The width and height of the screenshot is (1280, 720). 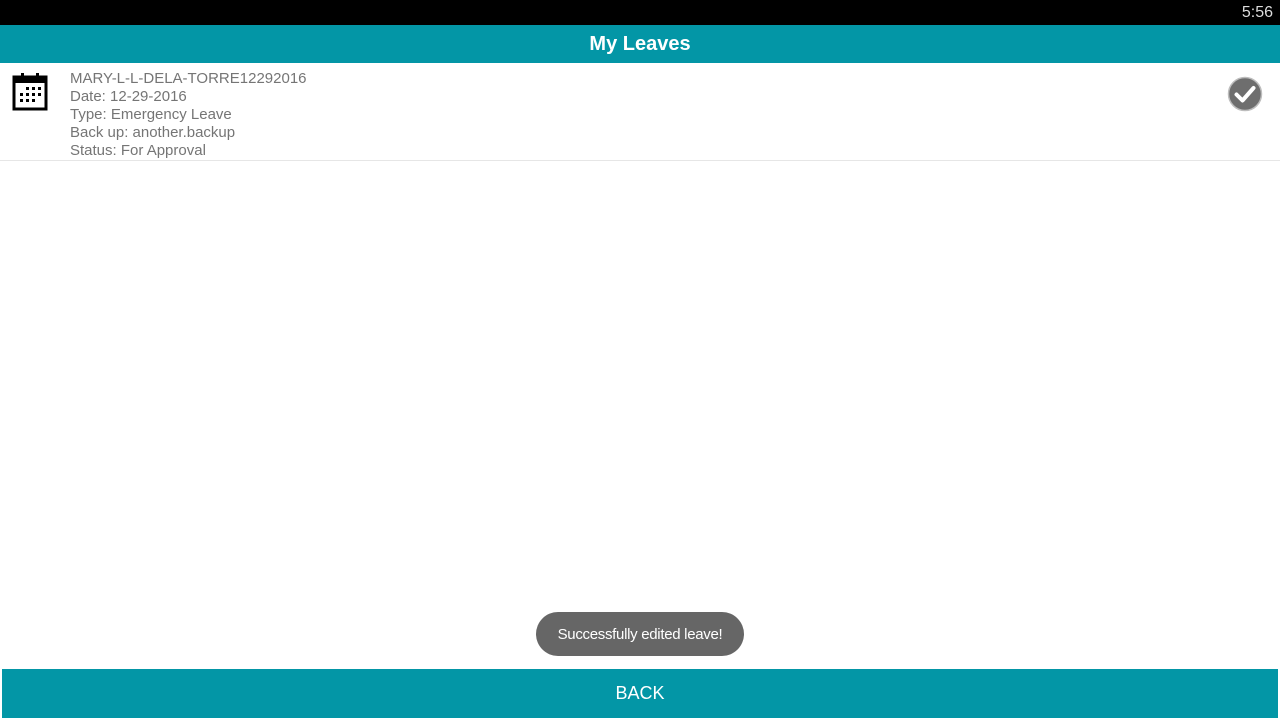 What do you see at coordinates (188, 78) in the screenshot?
I see `leave-id: MARY-L-L-DELA-TORRE12292016` at bounding box center [188, 78].